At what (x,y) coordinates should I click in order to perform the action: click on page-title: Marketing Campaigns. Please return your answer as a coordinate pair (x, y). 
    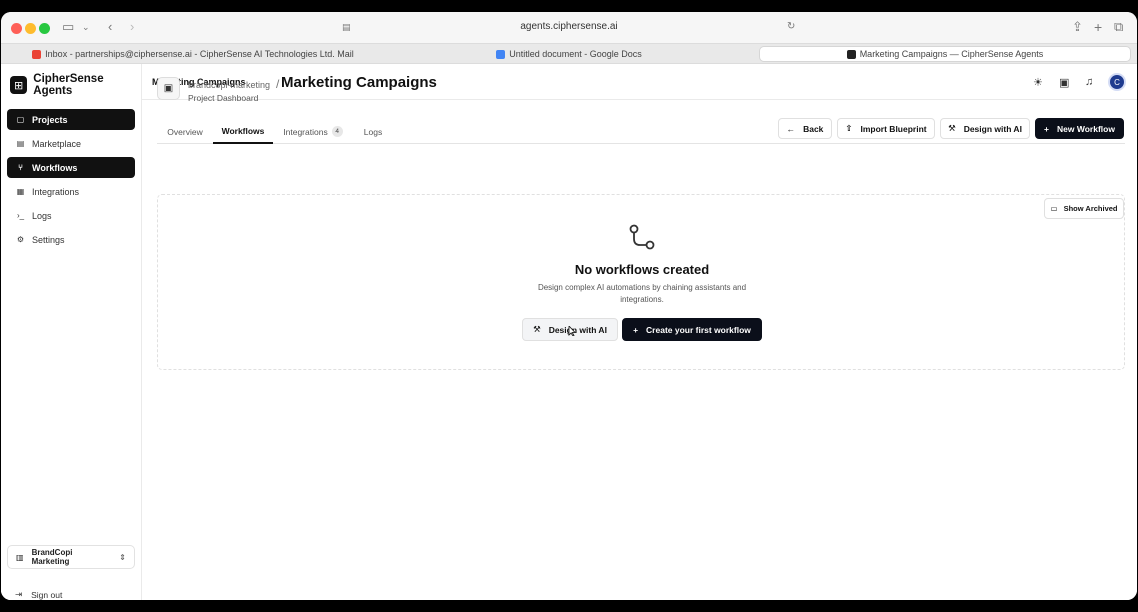
    Looking at the image, I should click on (359, 82).